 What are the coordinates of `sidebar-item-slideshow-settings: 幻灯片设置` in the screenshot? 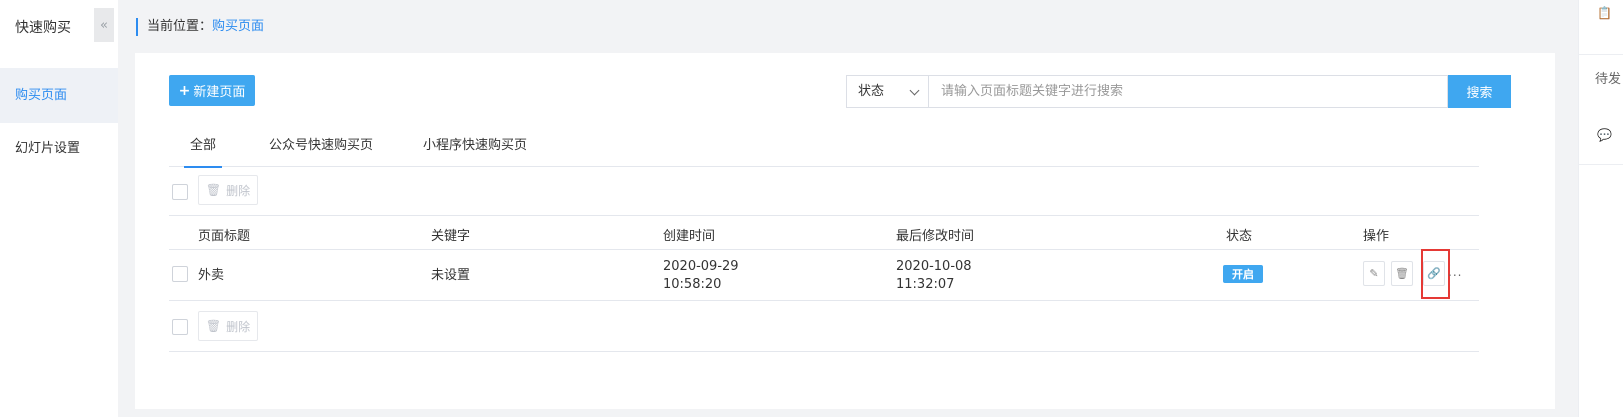 It's located at (59, 148).